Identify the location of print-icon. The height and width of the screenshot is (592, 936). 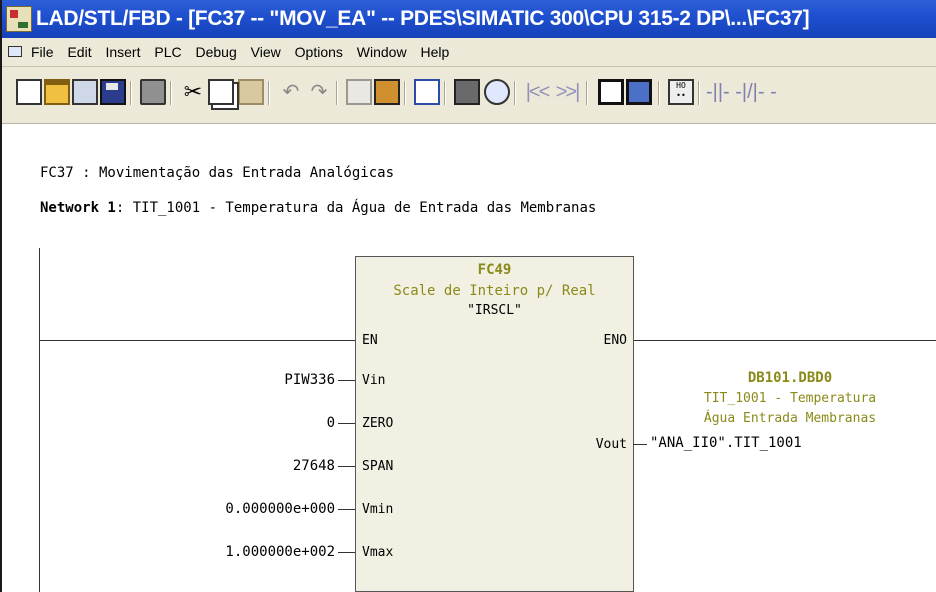
(153, 92).